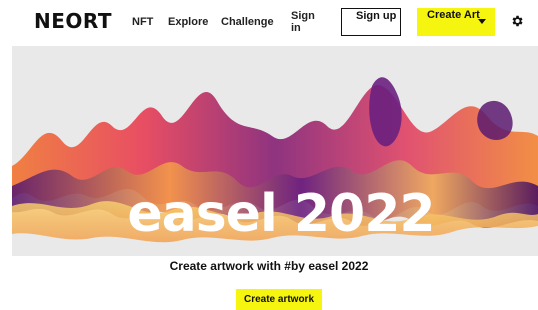 The height and width of the screenshot is (310, 538). What do you see at coordinates (482, 21) in the screenshot?
I see `chevron-down-icon` at bounding box center [482, 21].